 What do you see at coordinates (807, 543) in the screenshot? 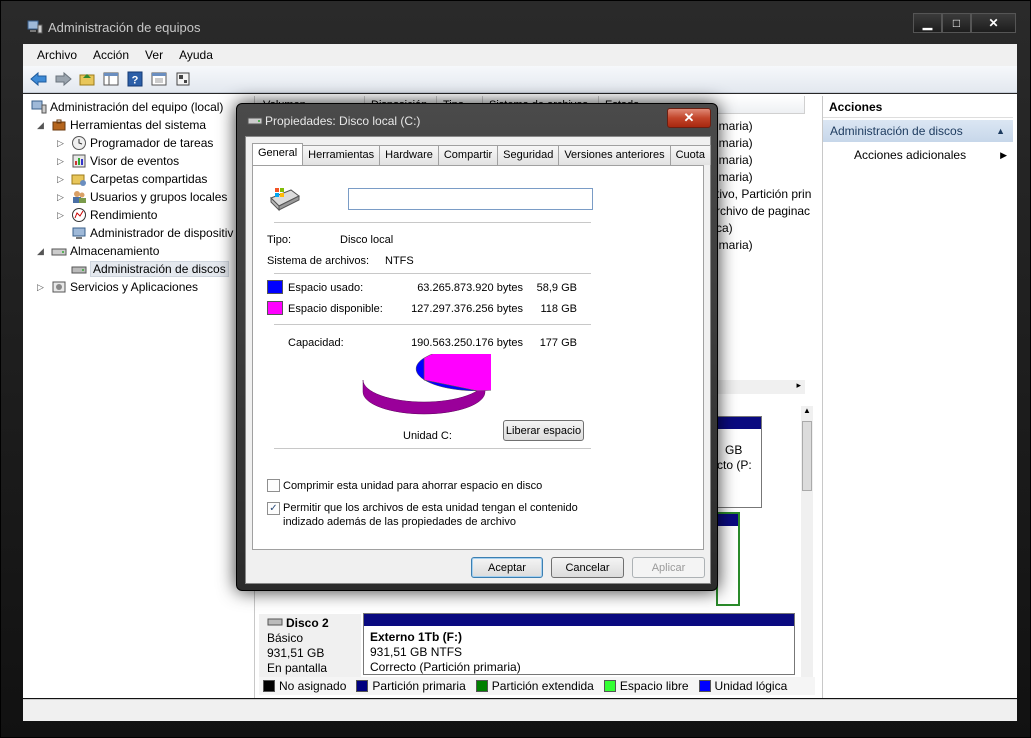
I see `vertical-scrollbar: ▲` at bounding box center [807, 543].